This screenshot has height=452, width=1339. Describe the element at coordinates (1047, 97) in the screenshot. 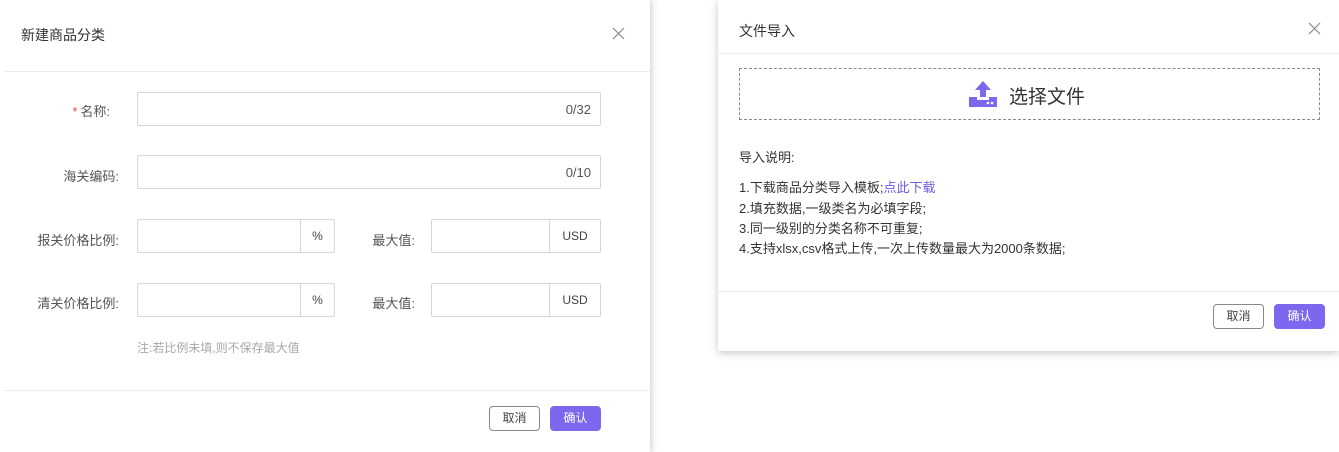

I see `select-file-label: 选择文件` at that location.